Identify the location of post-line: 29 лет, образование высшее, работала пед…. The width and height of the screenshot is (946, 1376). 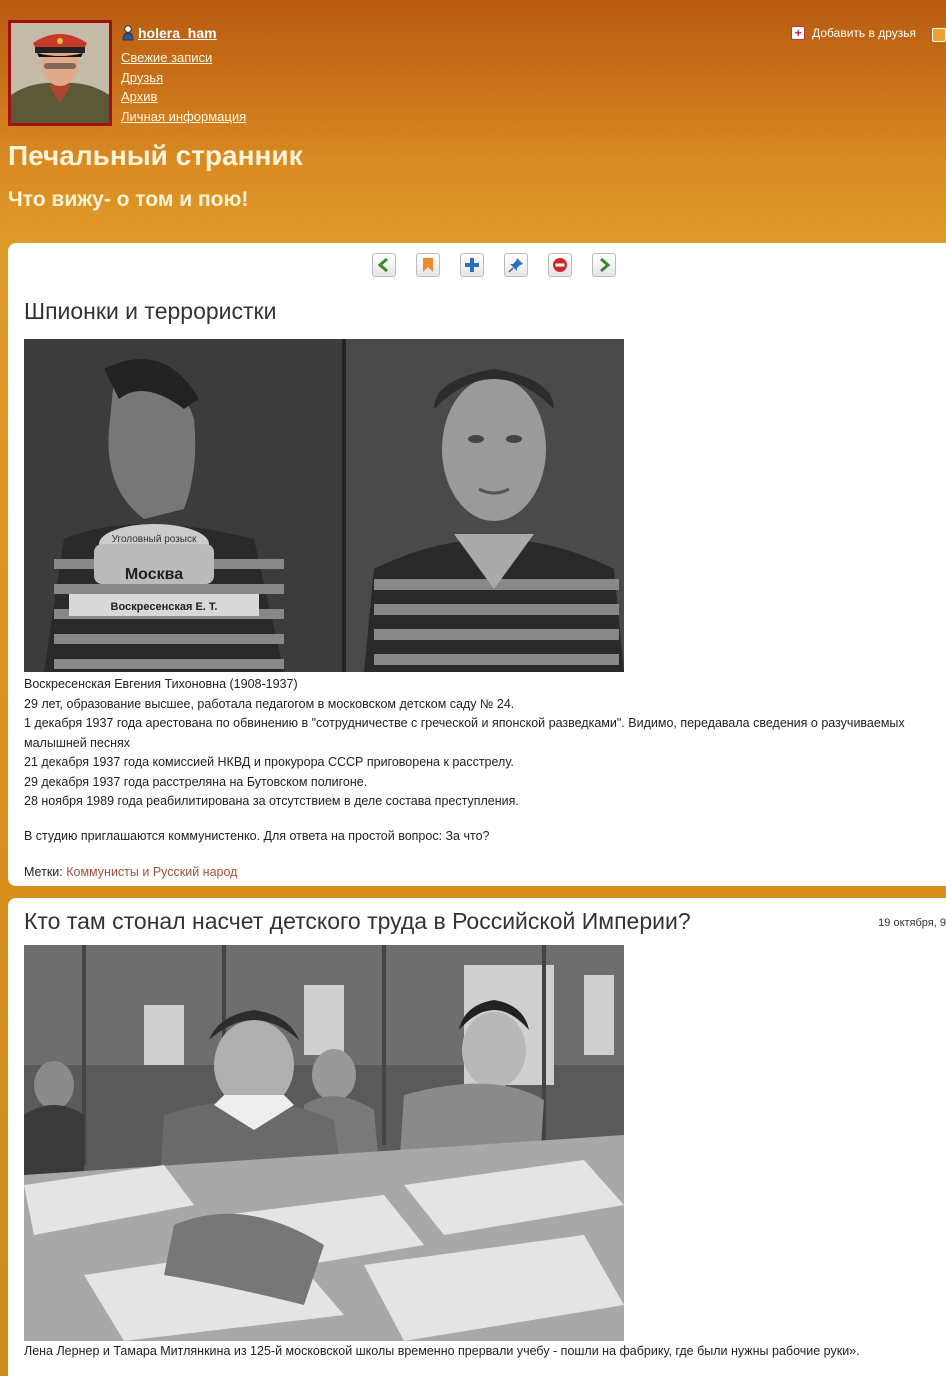
(269, 703).